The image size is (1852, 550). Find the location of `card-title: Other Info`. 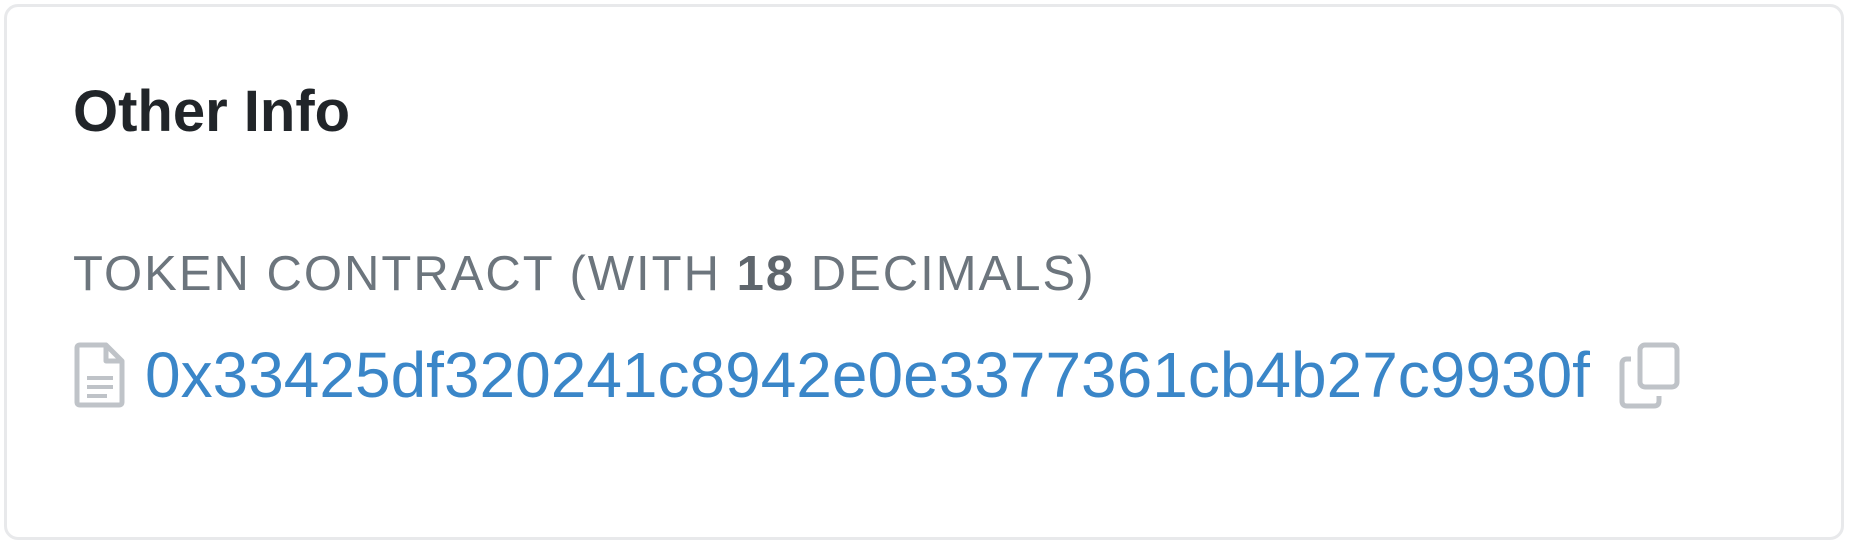

card-title: Other Info is located at coordinates (212, 111).